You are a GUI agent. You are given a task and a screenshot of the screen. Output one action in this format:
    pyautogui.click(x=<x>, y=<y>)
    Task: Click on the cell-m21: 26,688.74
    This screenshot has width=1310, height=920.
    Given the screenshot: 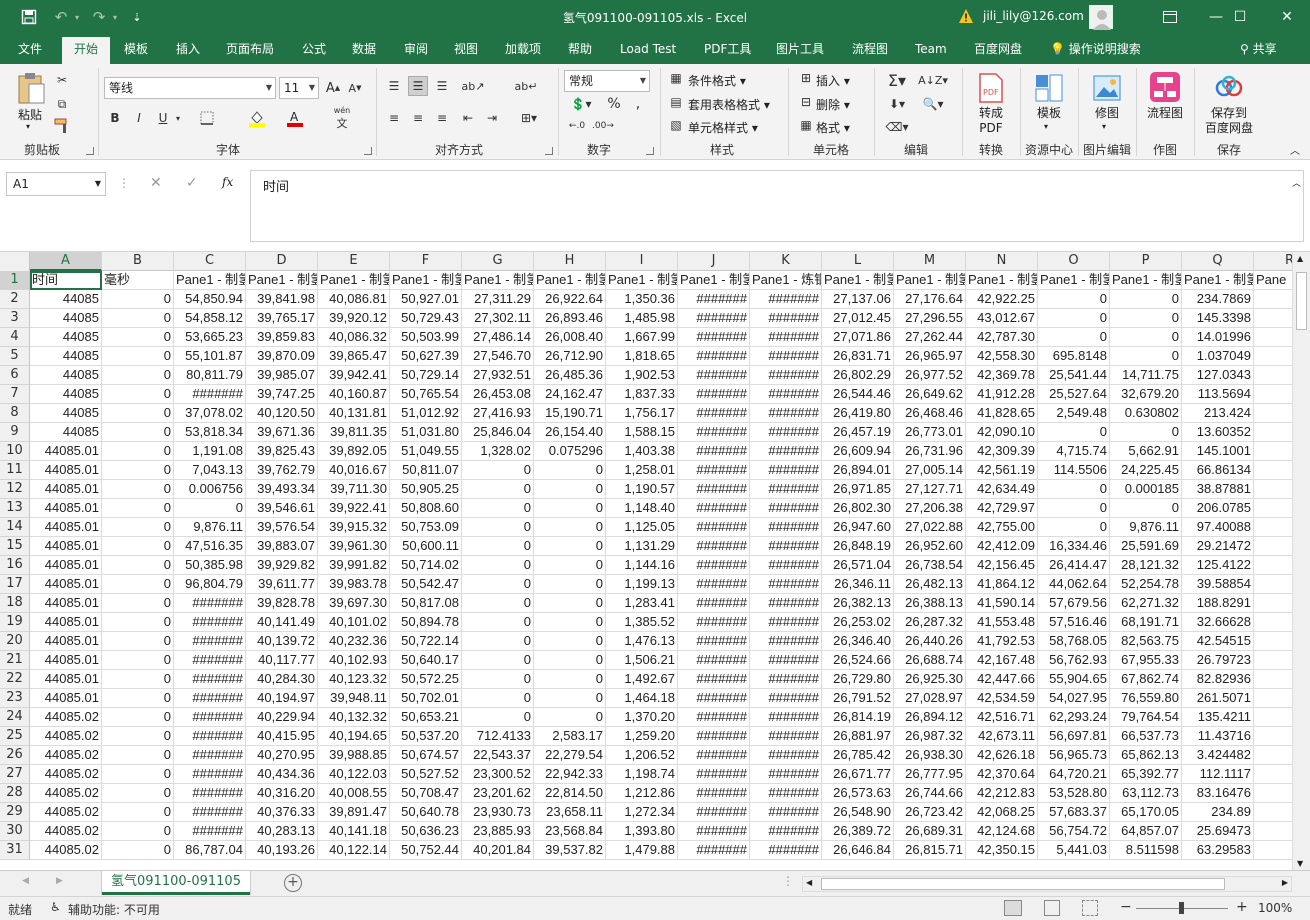 What is the action you would take?
    pyautogui.click(x=930, y=660)
    